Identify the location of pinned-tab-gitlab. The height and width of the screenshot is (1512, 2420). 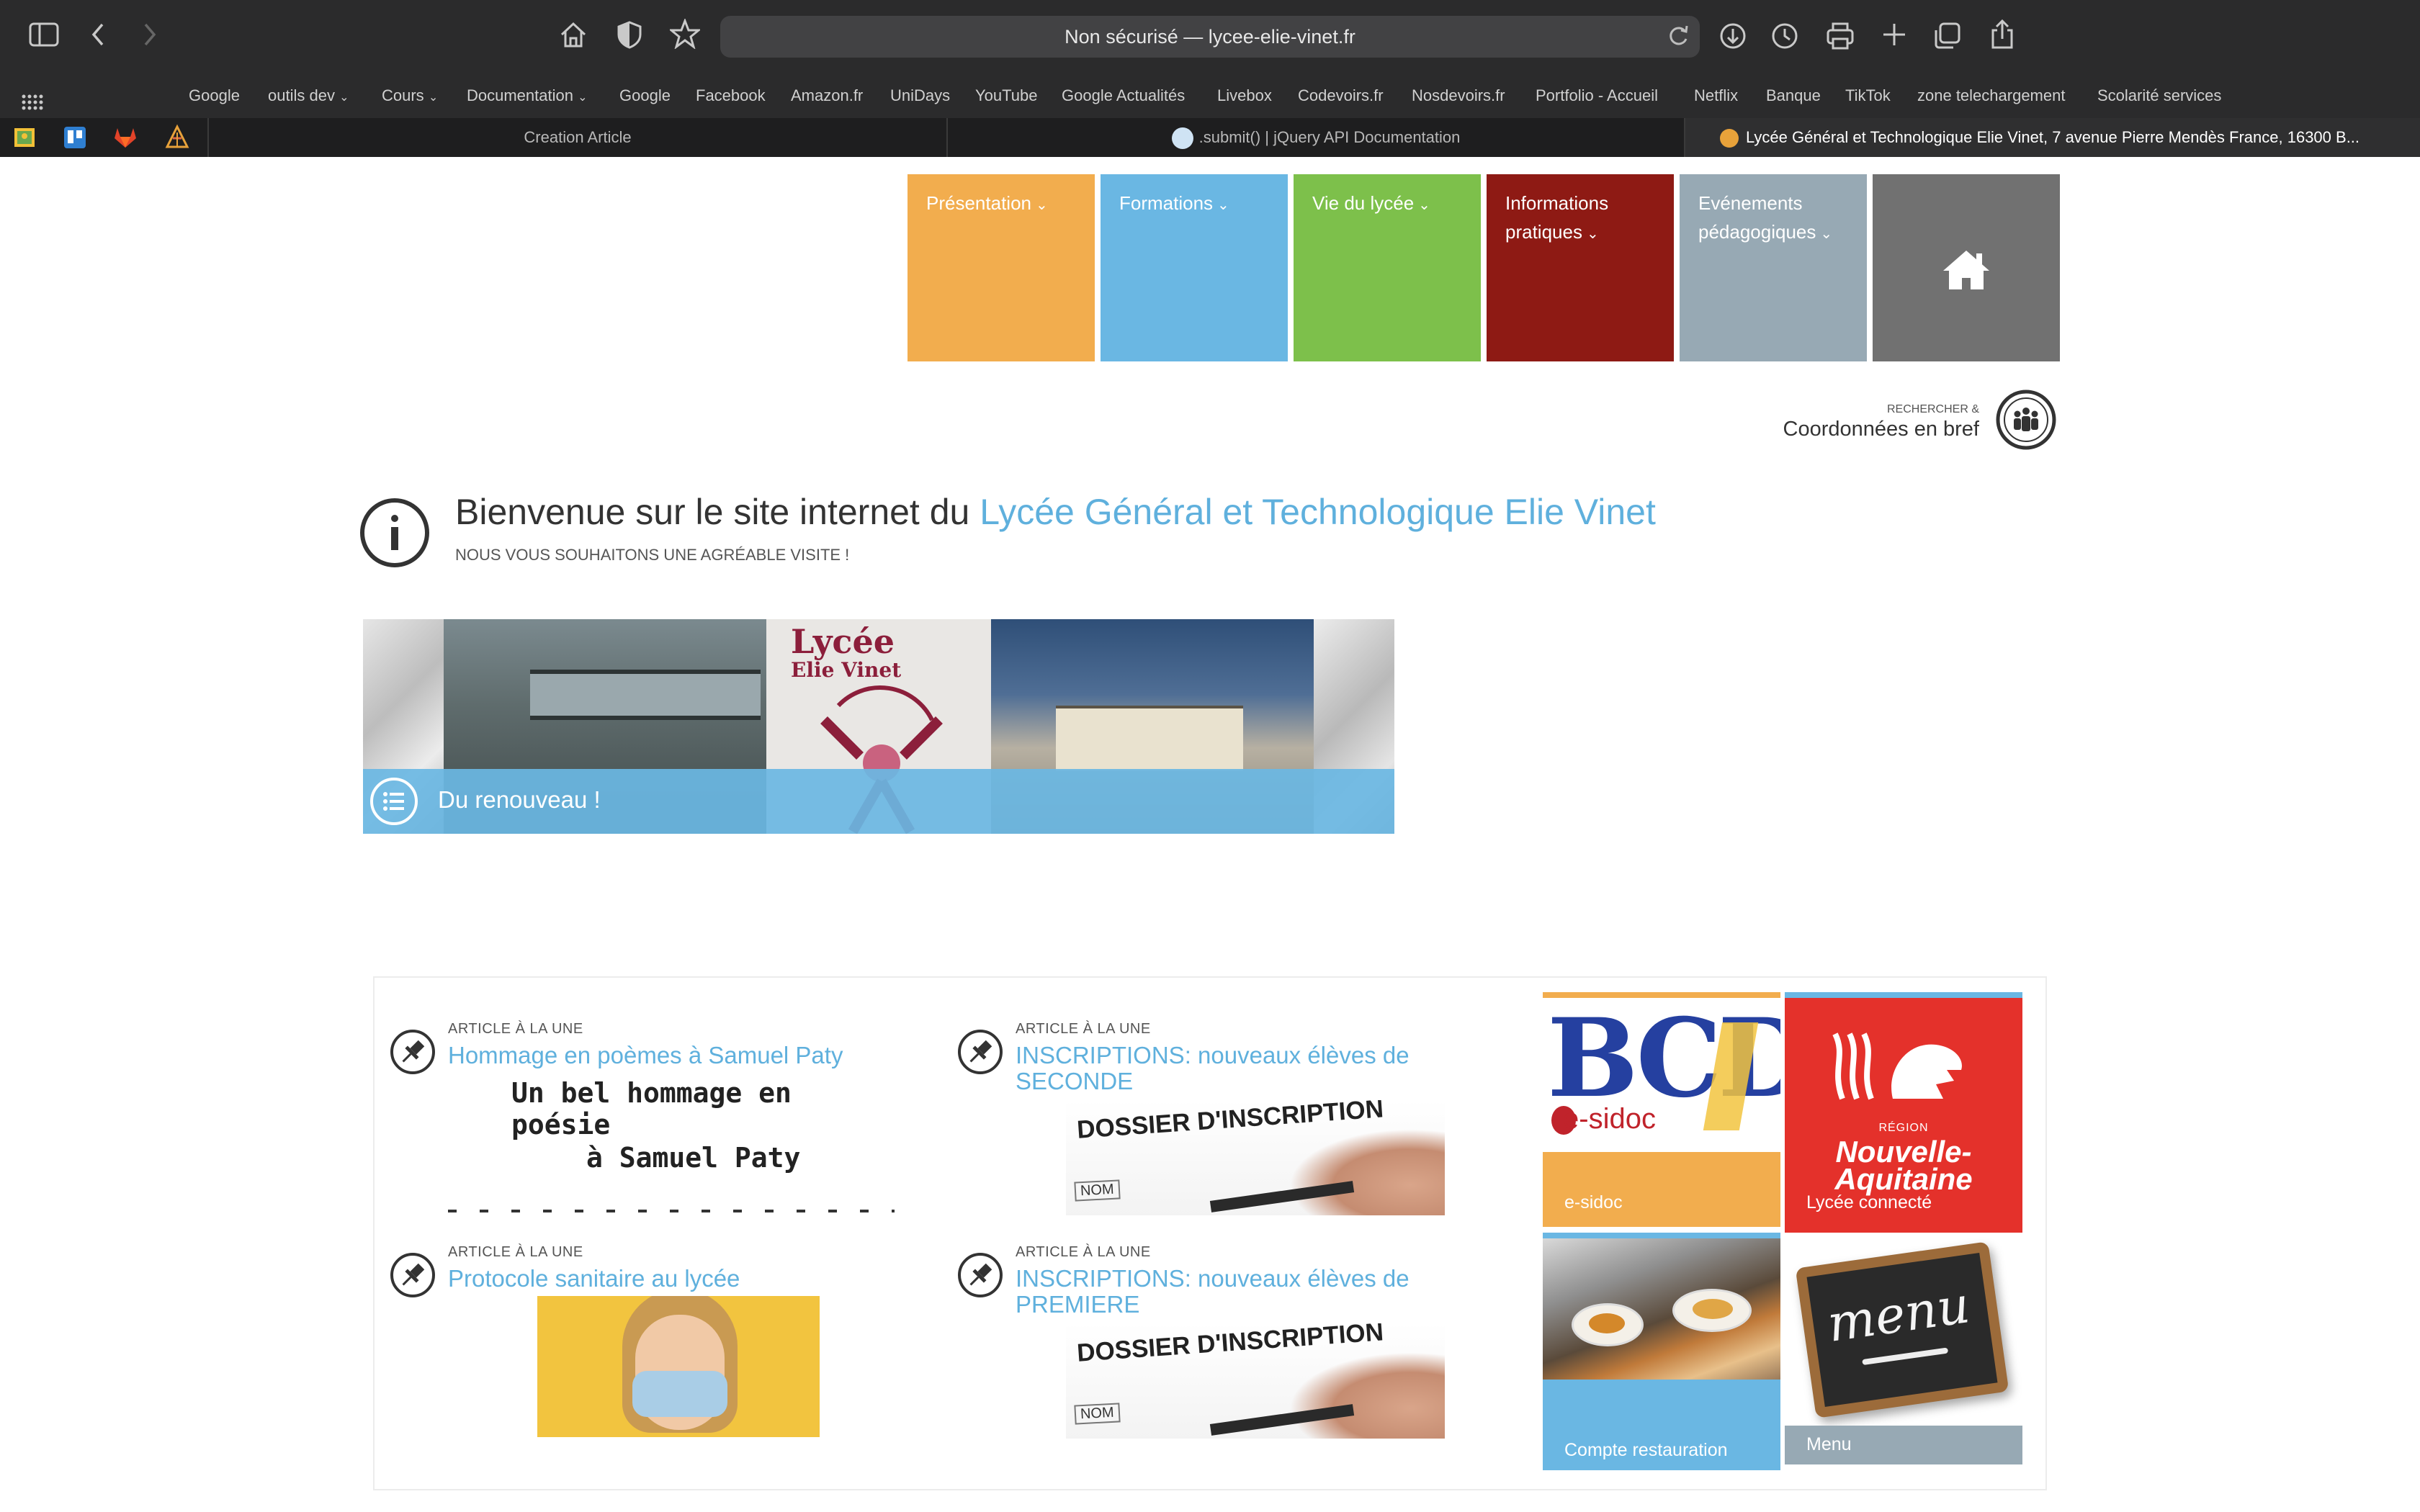
(126, 137).